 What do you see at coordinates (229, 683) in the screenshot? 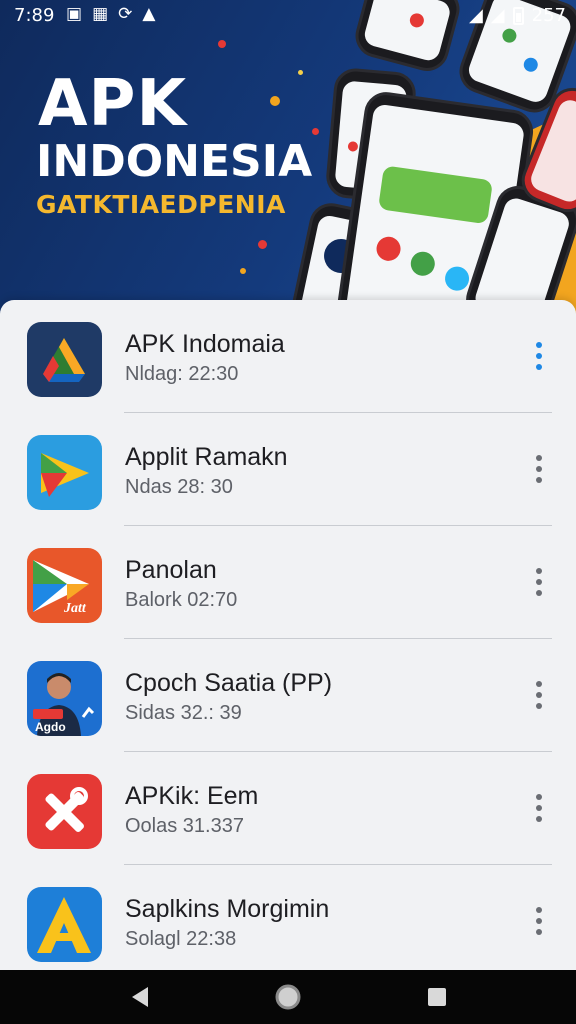
I see `app-name: Cpoch Saatia (PP)` at bounding box center [229, 683].